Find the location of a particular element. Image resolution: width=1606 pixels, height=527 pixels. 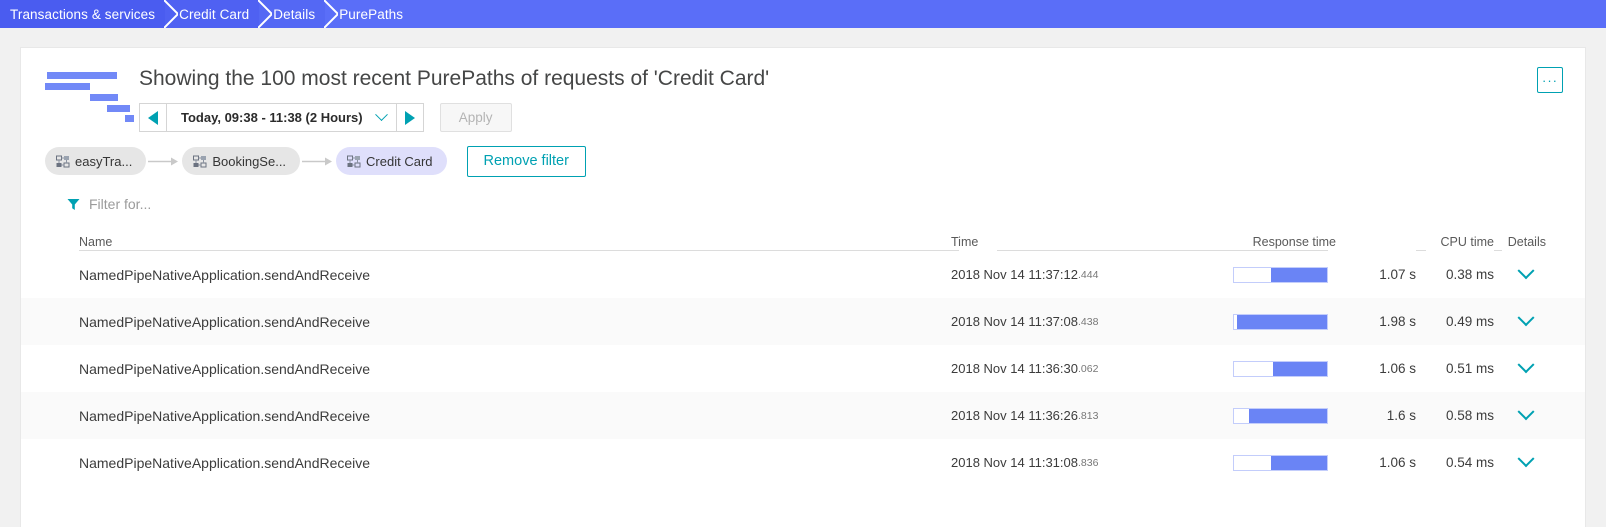

remove-filter-button: Remove filter is located at coordinates (526, 161).